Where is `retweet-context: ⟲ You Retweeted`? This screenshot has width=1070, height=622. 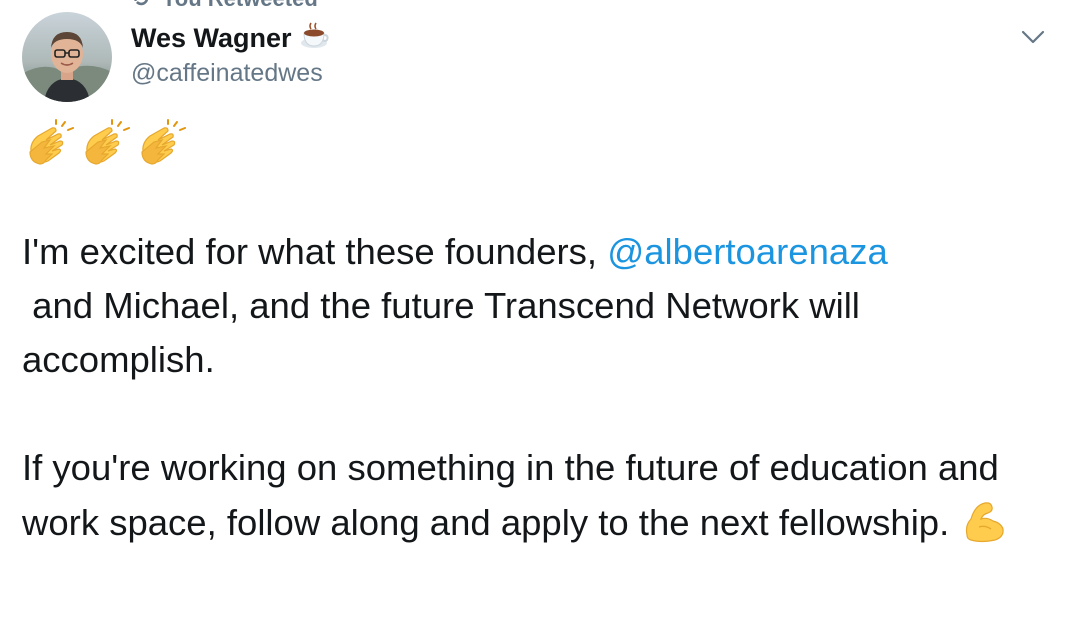
retweet-context: ⟲ You Retweeted is located at coordinates (224, 6).